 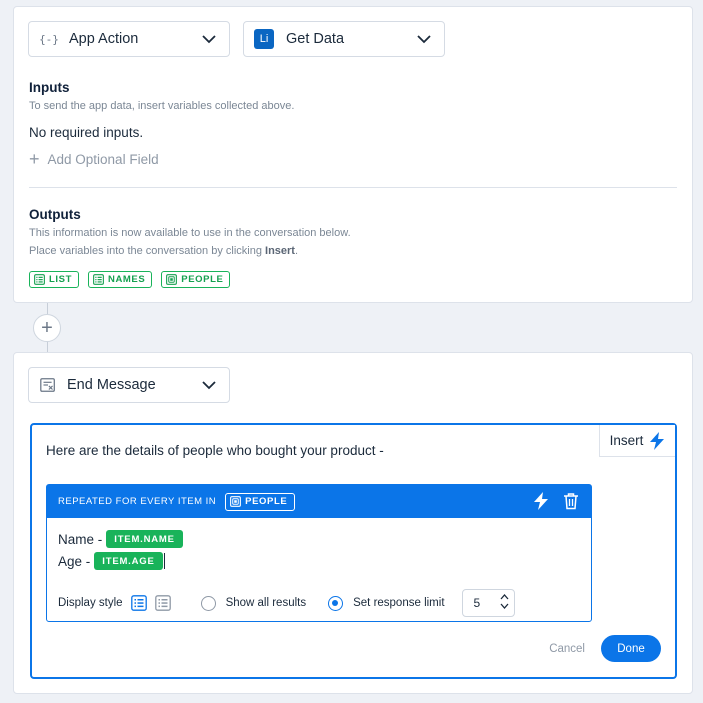 What do you see at coordinates (504, 596) in the screenshot?
I see `chevron-up-icon` at bounding box center [504, 596].